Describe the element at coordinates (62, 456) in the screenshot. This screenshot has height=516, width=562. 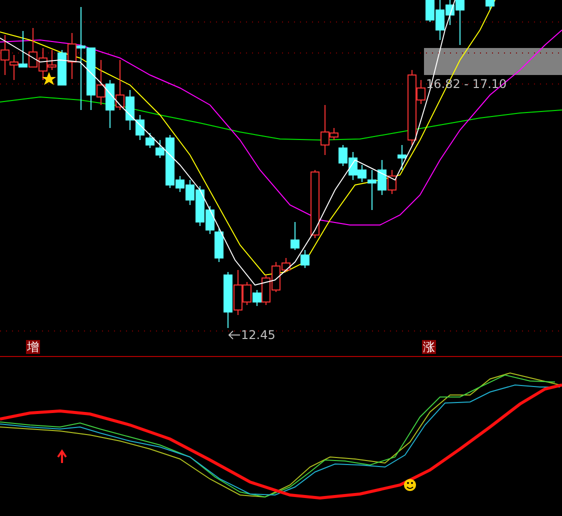
I see `up-arrow-icon` at that location.